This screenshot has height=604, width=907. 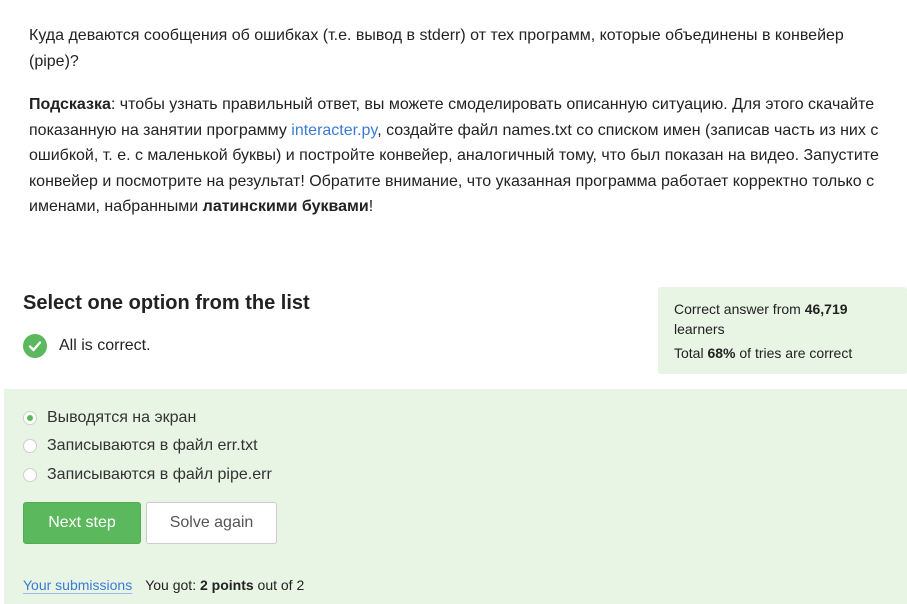 I want to click on result-status: All is correct., so click(x=87, y=346).